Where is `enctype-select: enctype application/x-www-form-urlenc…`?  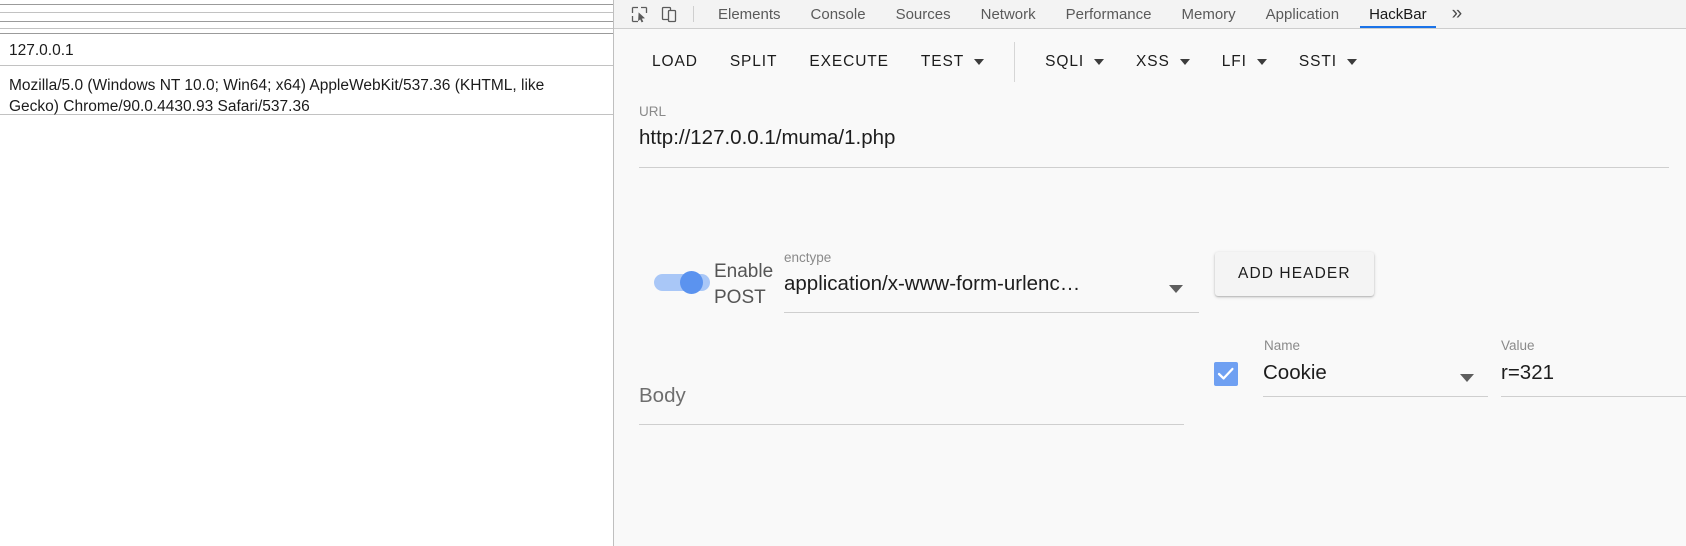
enctype-select: enctype application/x-www-form-urlenc… is located at coordinates (991, 284).